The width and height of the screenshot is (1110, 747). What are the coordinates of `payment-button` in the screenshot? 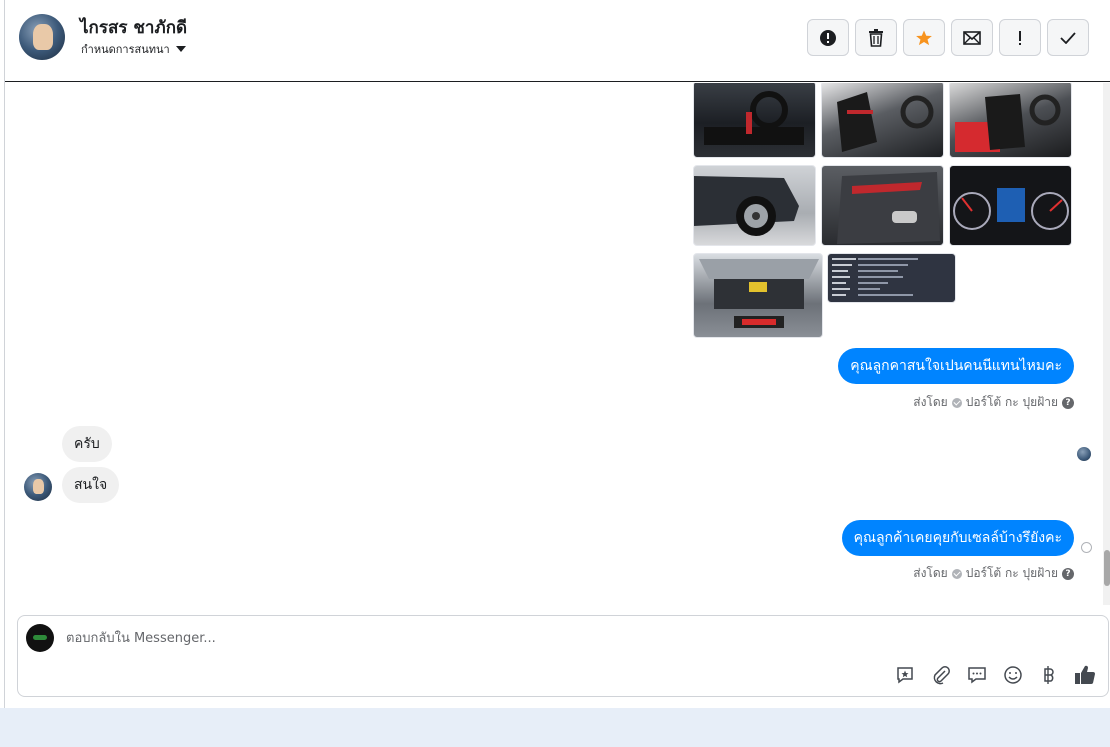 It's located at (1049, 675).